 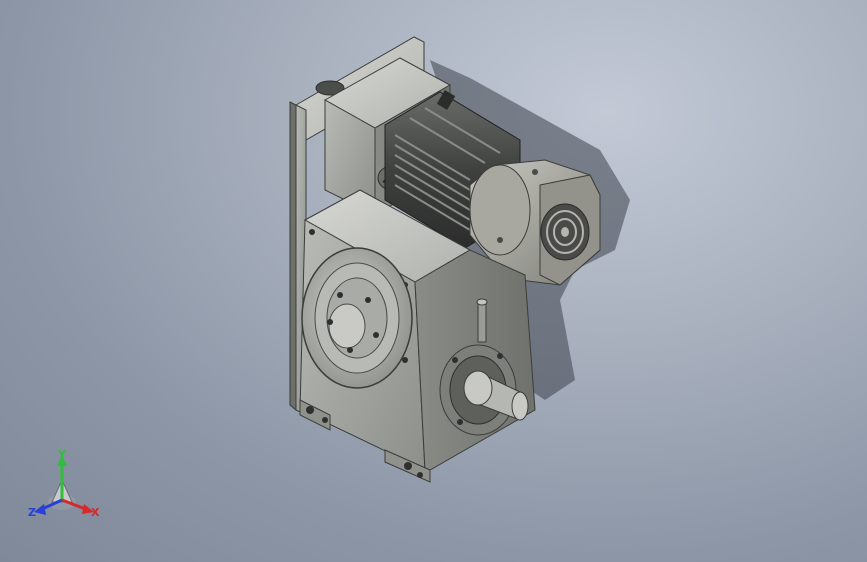 What do you see at coordinates (64, 483) in the screenshot?
I see `coordinate-triad: Y X Z` at bounding box center [64, 483].